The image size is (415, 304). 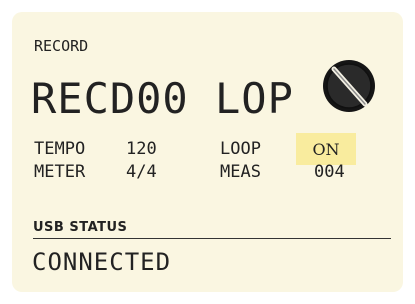 I want to click on loop-label: LOOP, so click(x=240, y=149).